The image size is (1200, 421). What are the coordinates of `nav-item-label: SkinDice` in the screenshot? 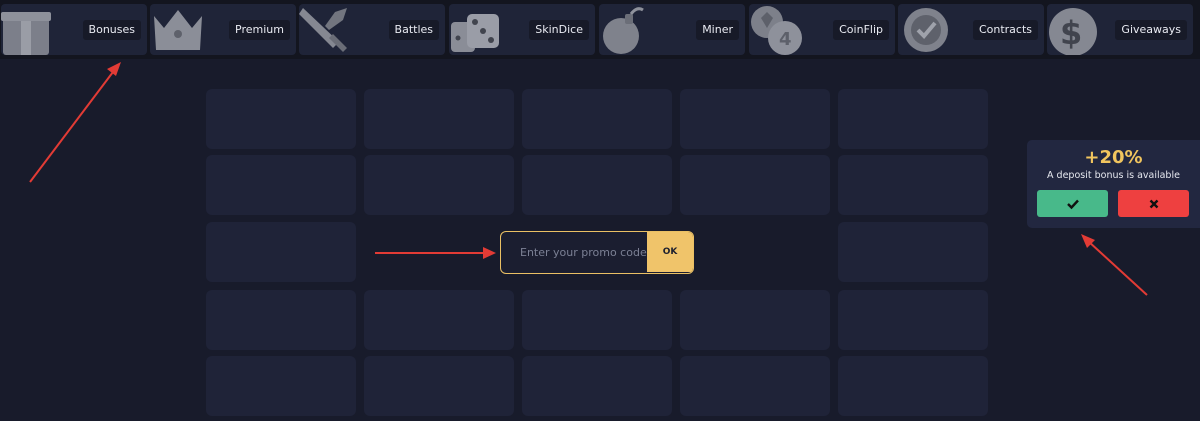 It's located at (559, 30).